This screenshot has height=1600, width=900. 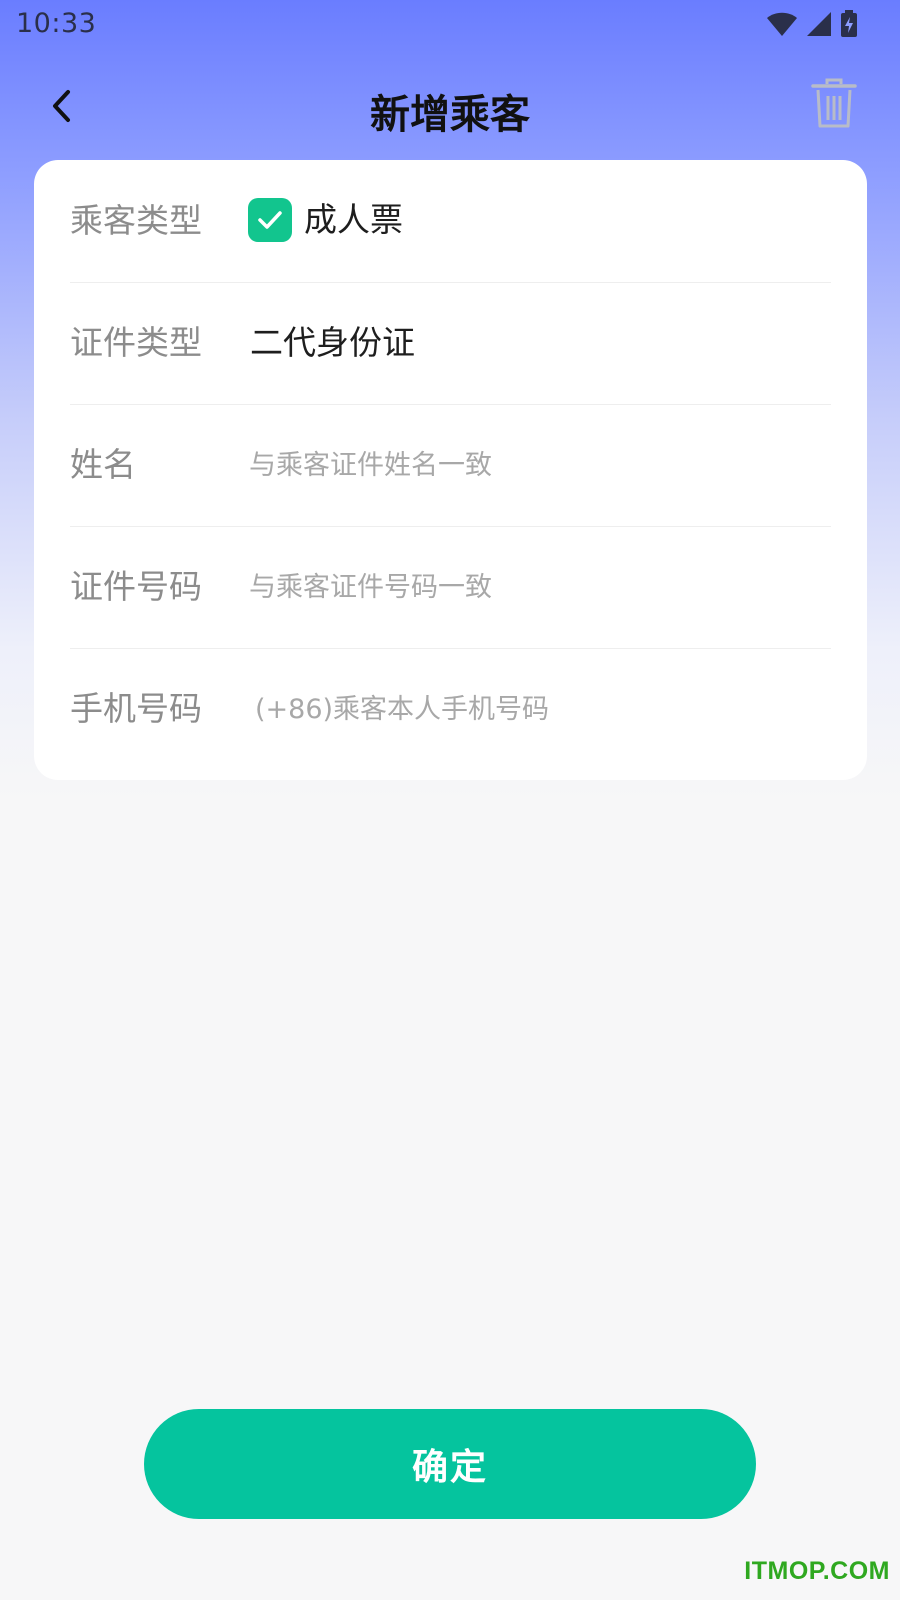 I want to click on trash-icon, so click(x=834, y=106).